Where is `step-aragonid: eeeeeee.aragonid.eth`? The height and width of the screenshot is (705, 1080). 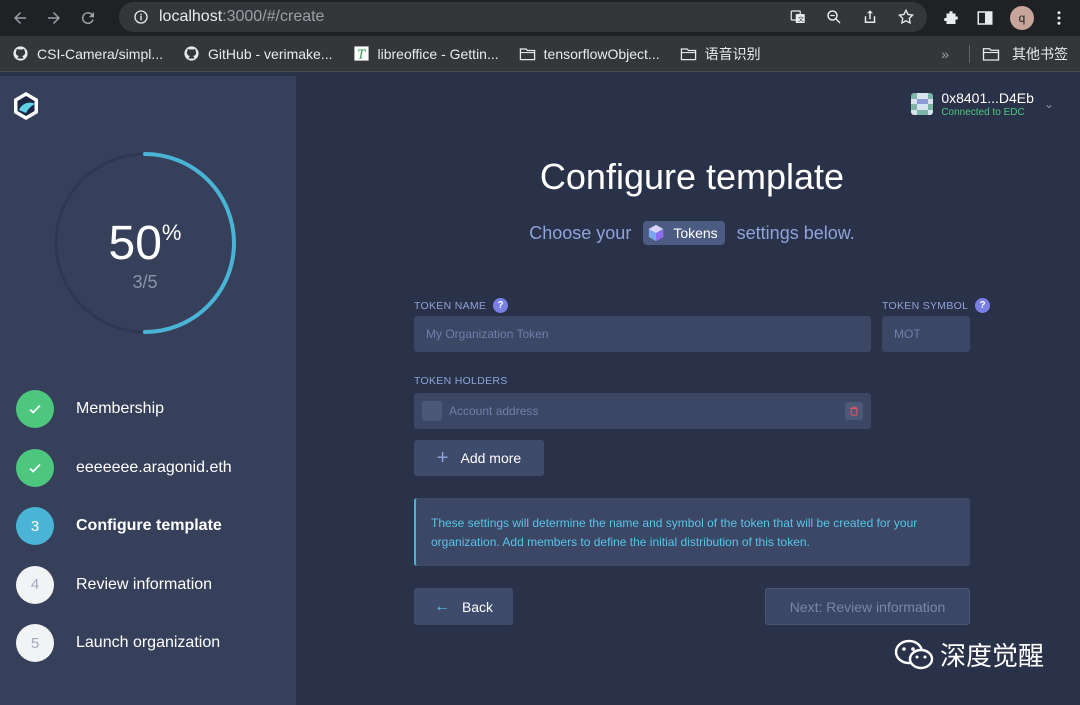
step-aragonid: eeeeeee.aragonid.eth is located at coordinates (124, 467).